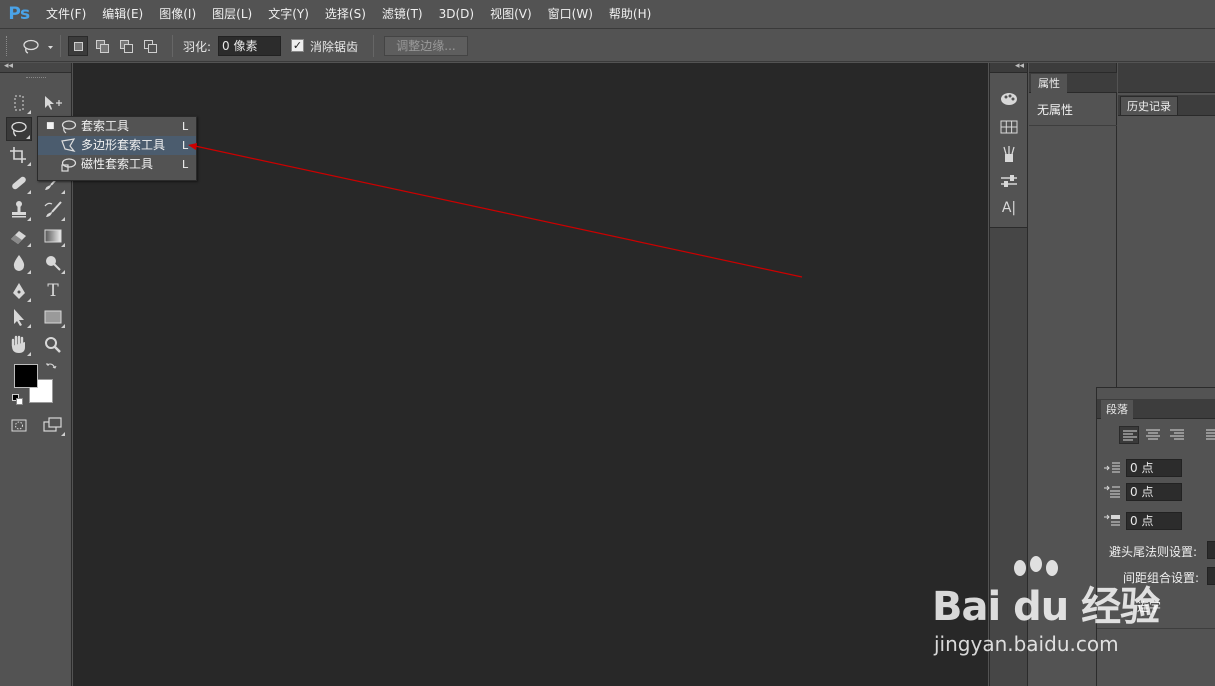  What do you see at coordinates (122, 14) in the screenshot?
I see `menu-edit: 编辑(E)` at bounding box center [122, 14].